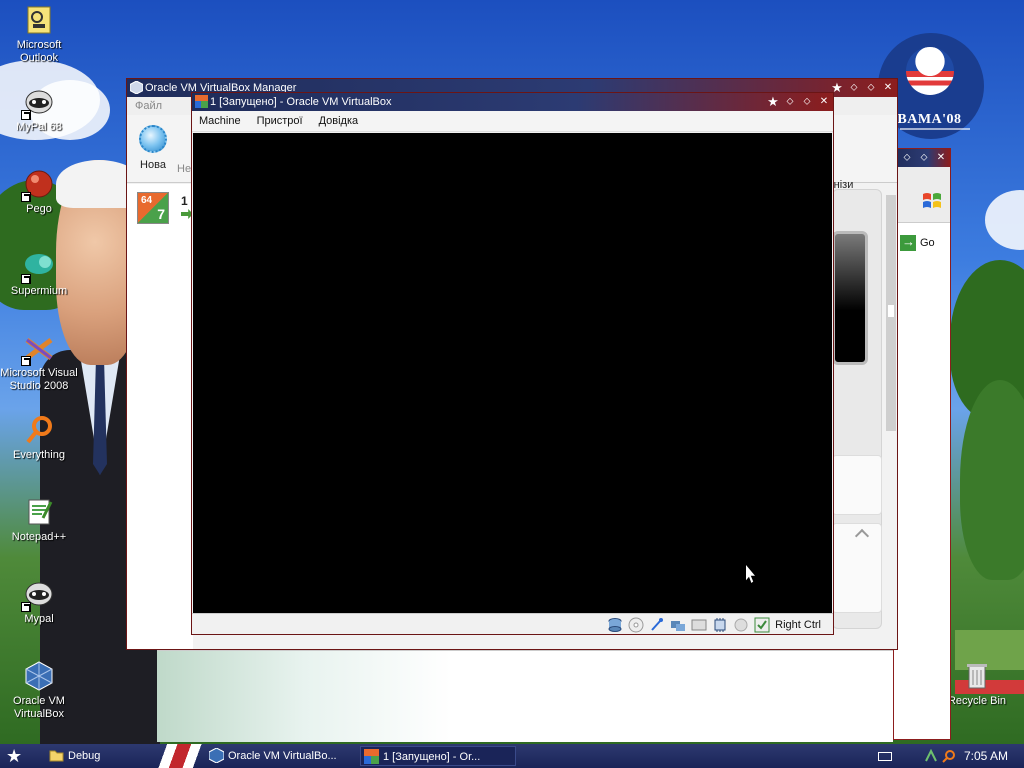 The image size is (1024, 768). Describe the element at coordinates (39, 379) in the screenshot. I see `desktop-icon-label: Microsoft Visual Studio 2008` at that location.